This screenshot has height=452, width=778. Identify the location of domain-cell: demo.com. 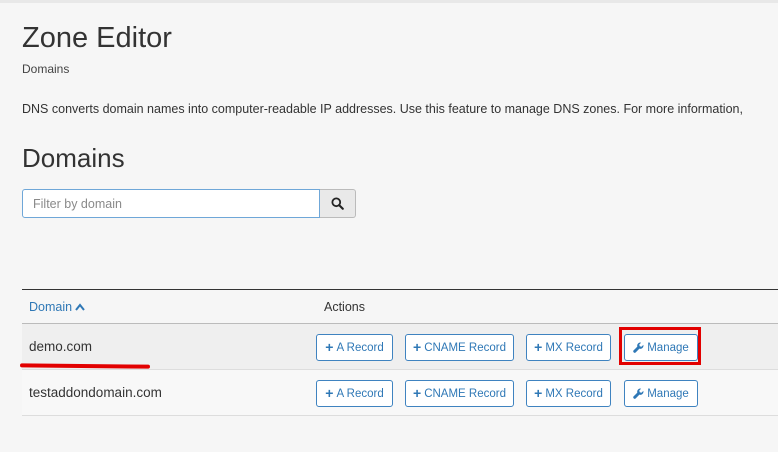
(61, 346).